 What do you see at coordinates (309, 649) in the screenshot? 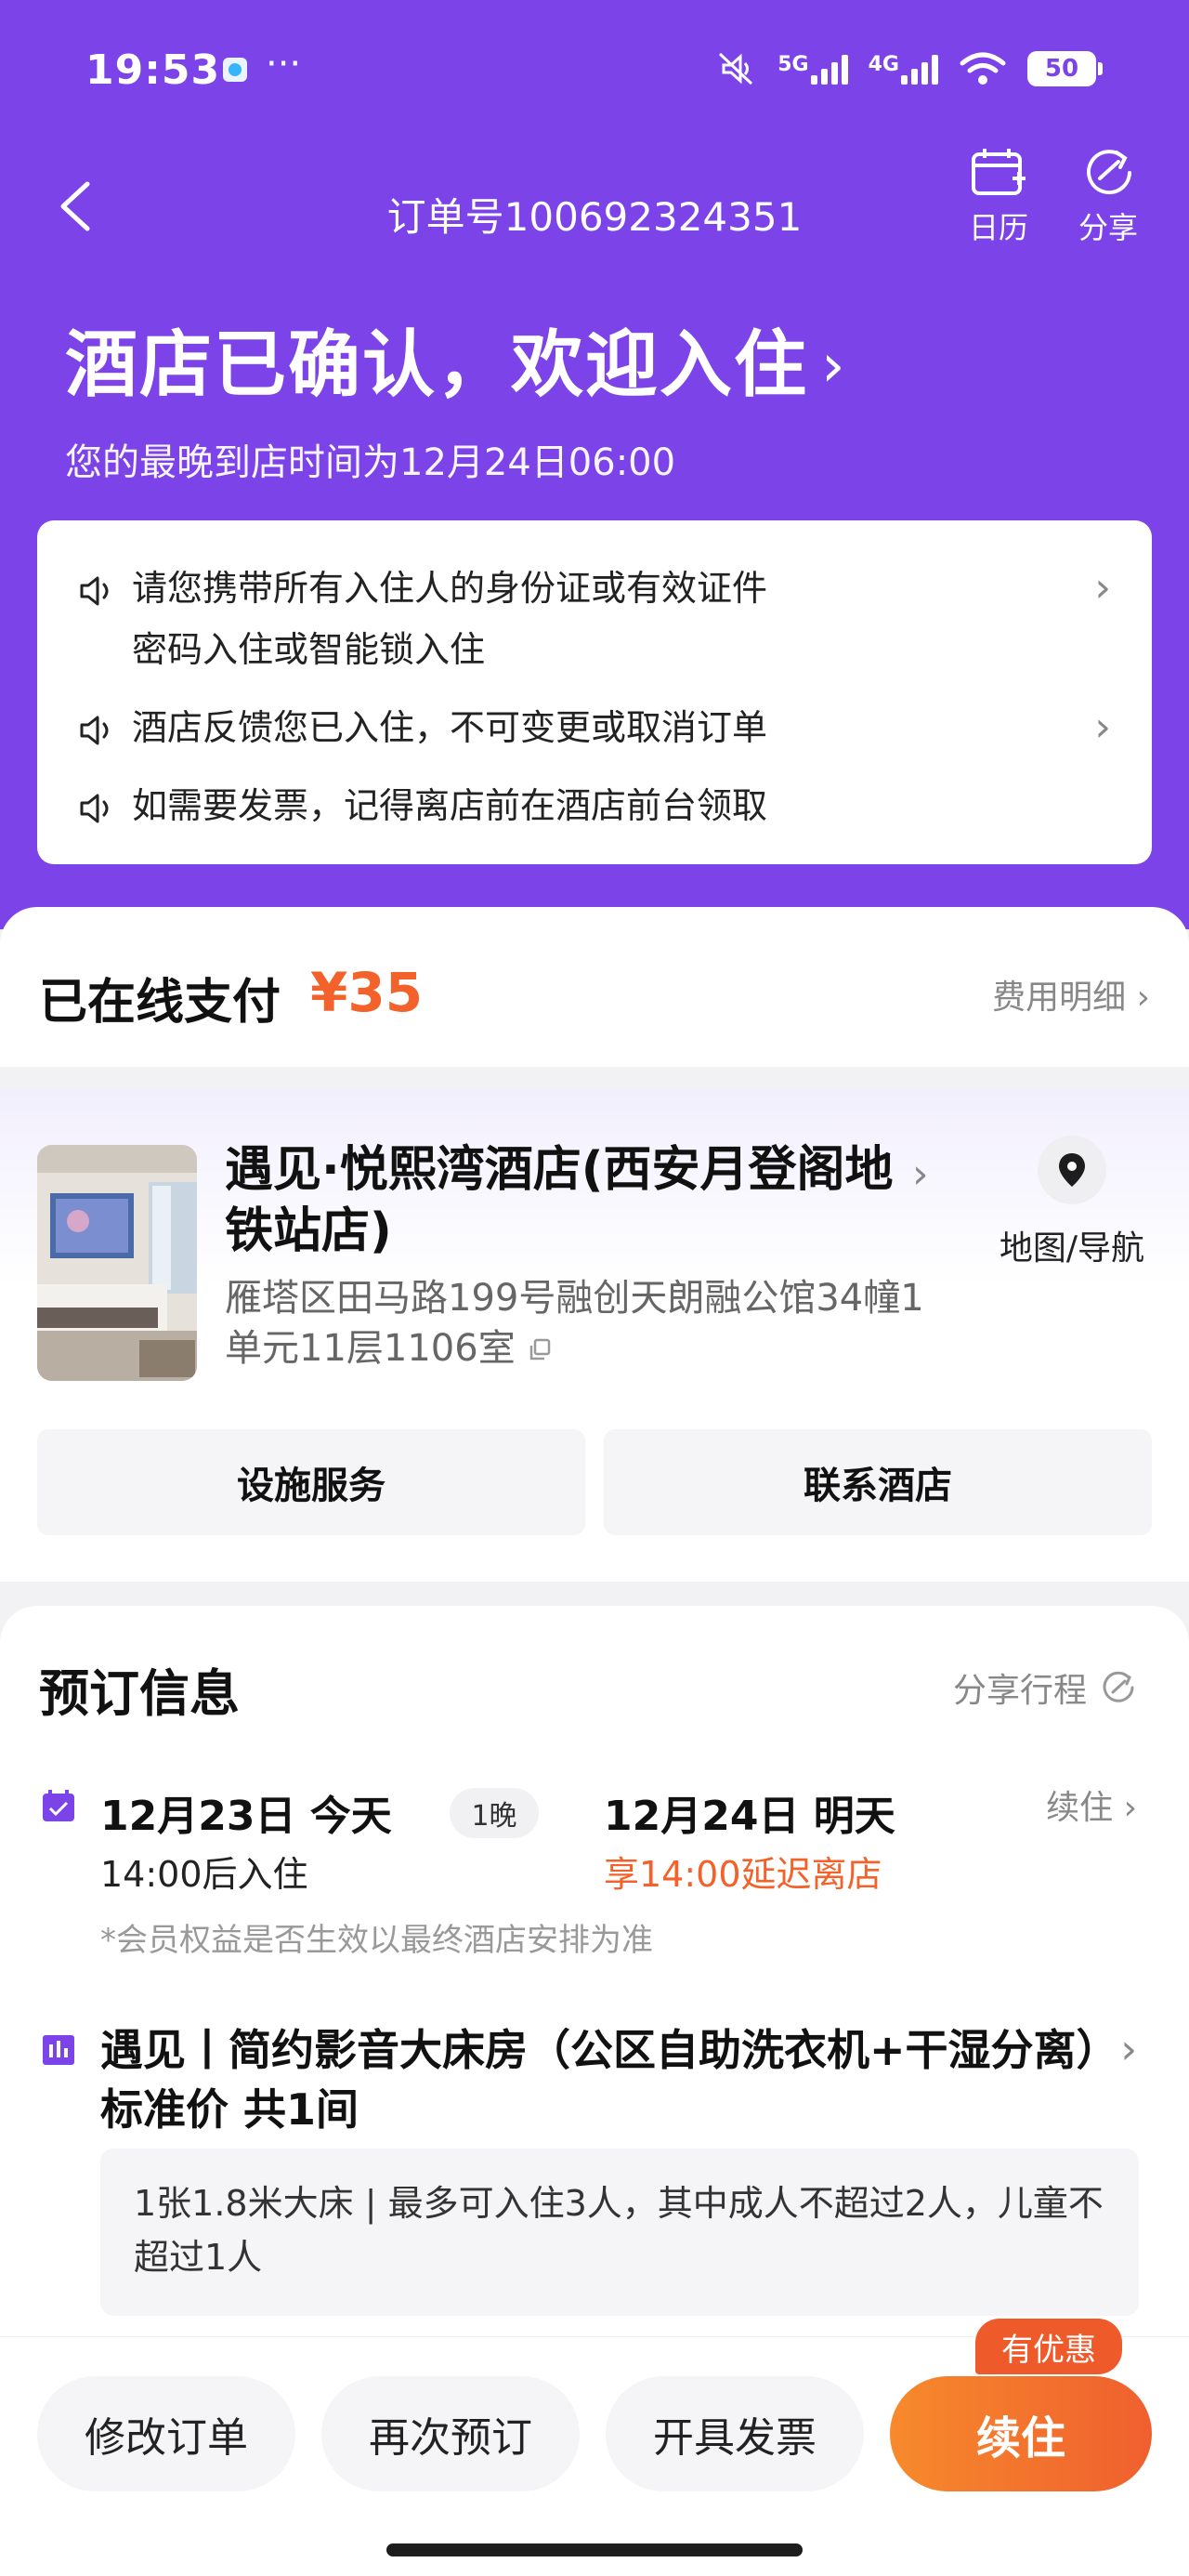
I see `notice-text-line2: 密码入住或智能锁入住` at bounding box center [309, 649].